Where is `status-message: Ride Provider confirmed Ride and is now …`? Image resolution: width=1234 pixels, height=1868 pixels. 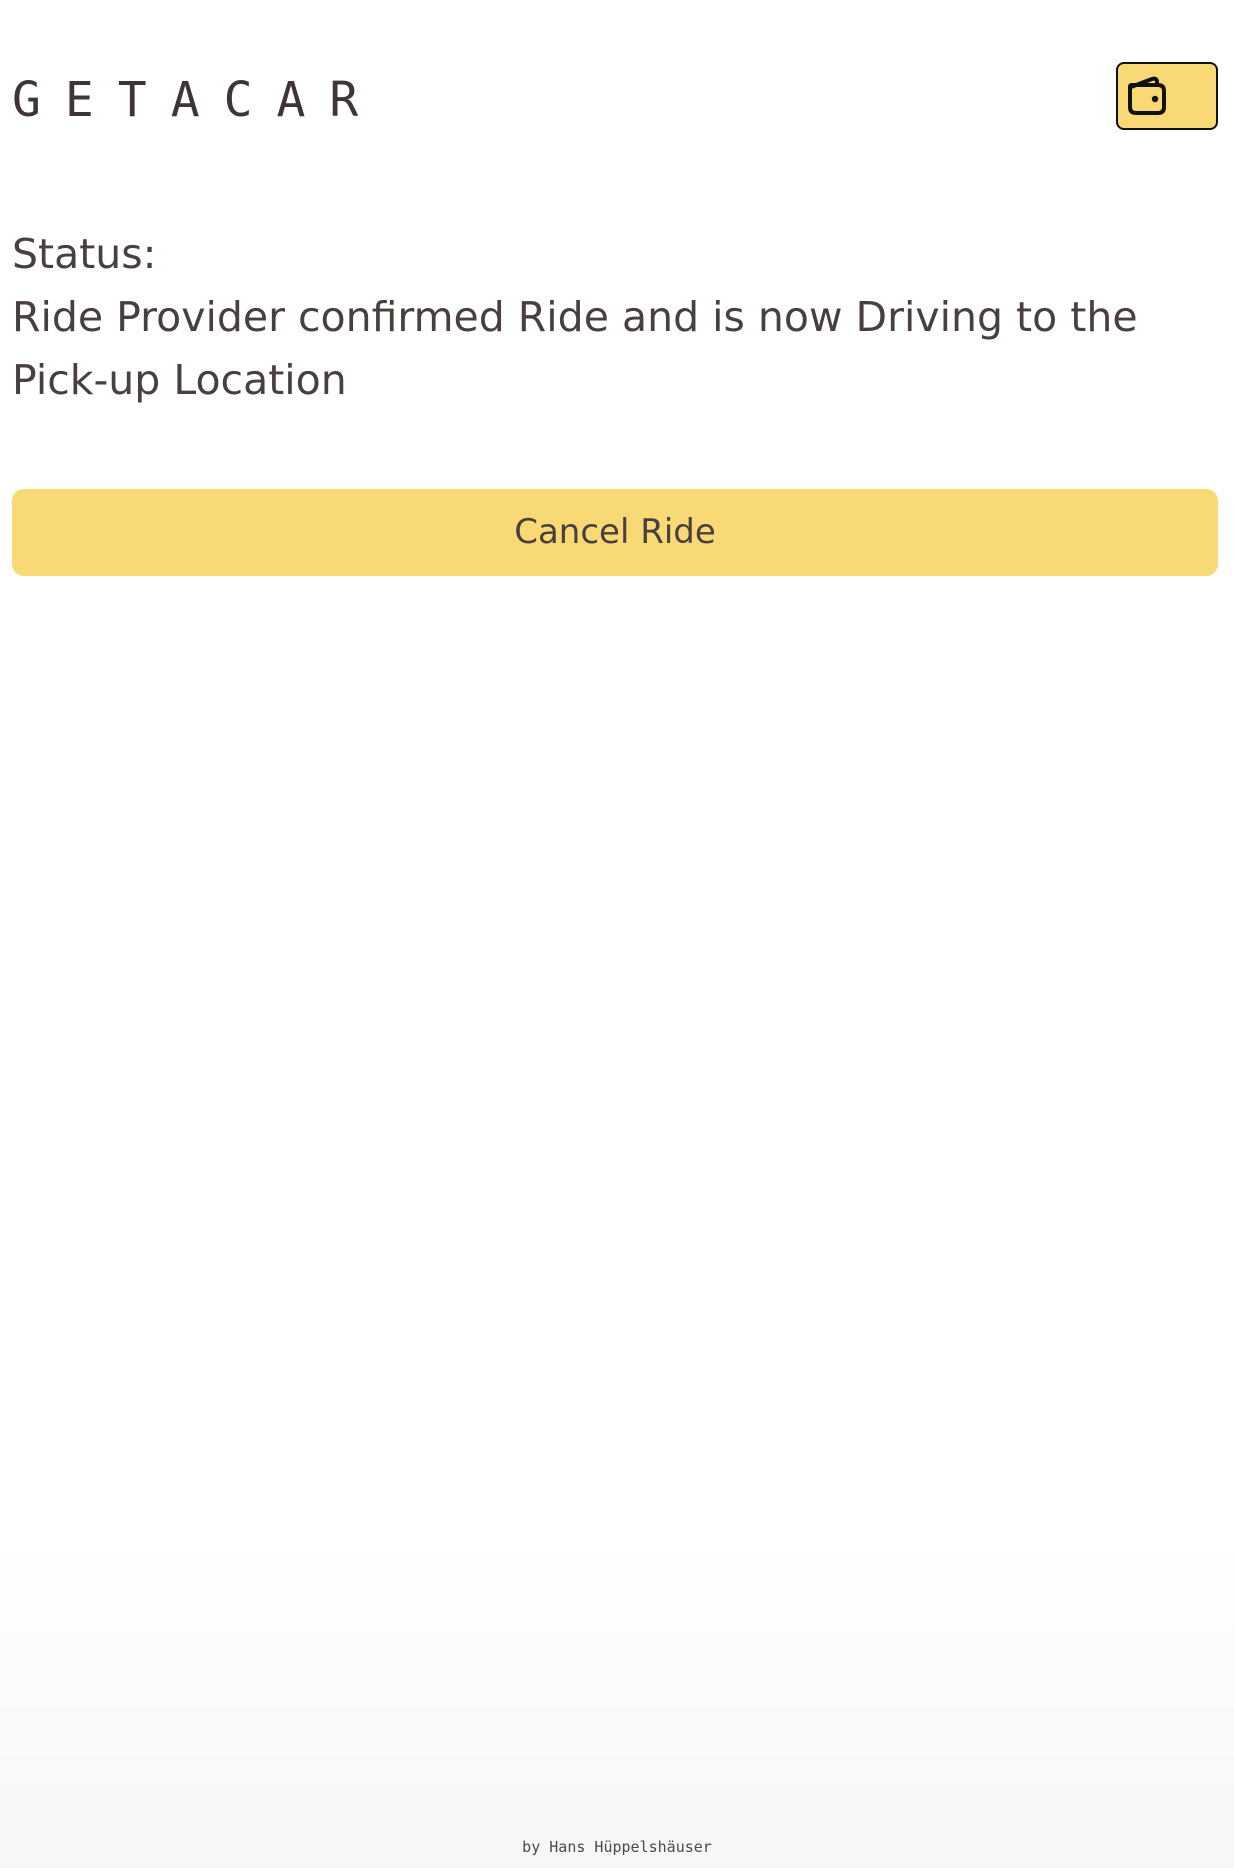 status-message: Ride Provider confirmed Ride and is now … is located at coordinates (575, 348).